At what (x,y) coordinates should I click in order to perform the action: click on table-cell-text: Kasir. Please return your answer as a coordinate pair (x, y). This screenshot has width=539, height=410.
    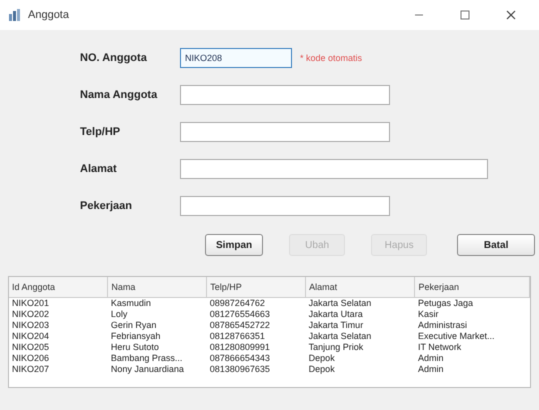
    Looking at the image, I should click on (428, 314).